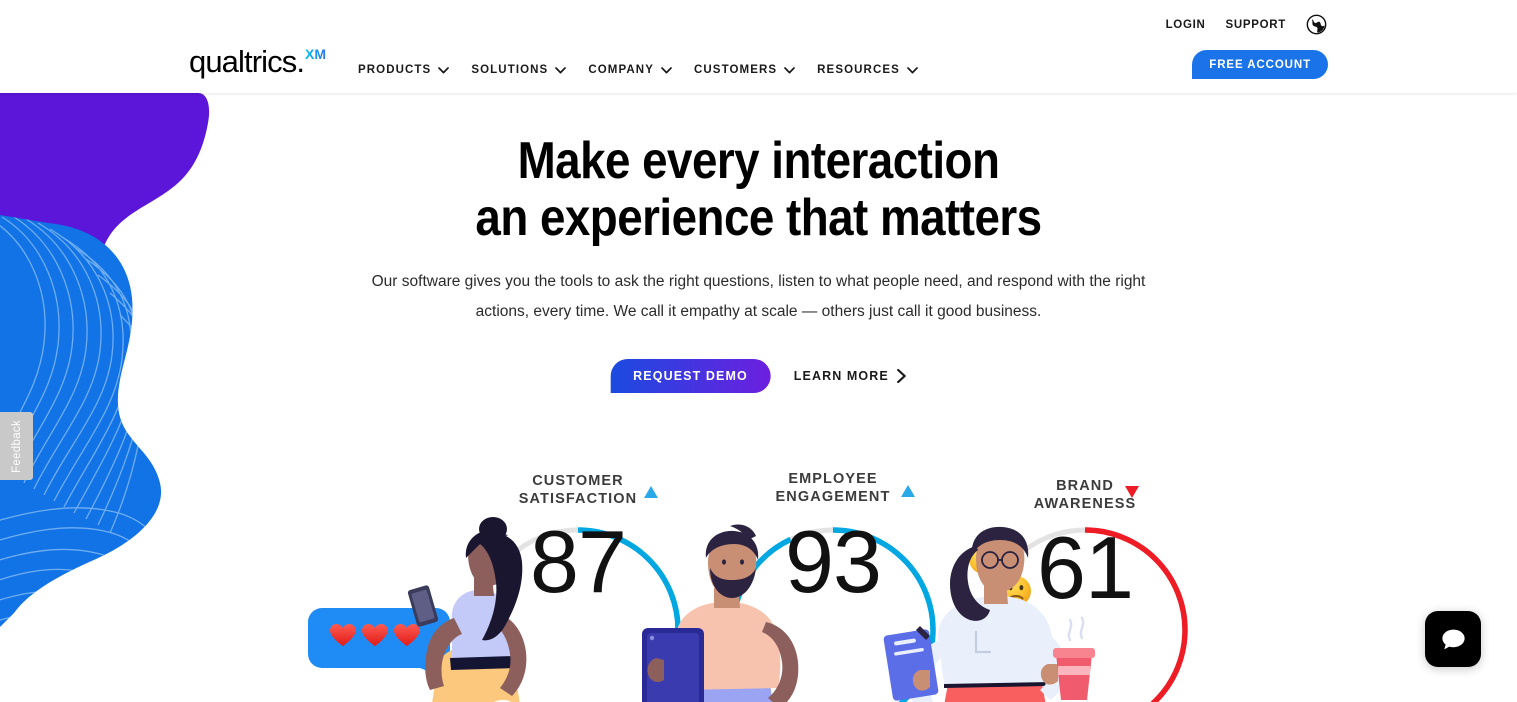 The width and height of the screenshot is (1517, 702). I want to click on nav-label: COMPANY, so click(621, 70).